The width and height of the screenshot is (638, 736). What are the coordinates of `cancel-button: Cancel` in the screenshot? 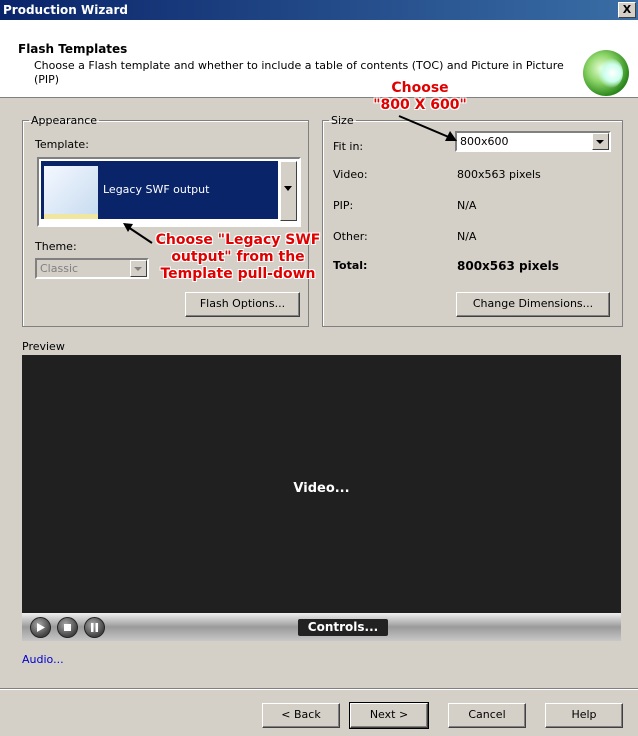 It's located at (487, 715).